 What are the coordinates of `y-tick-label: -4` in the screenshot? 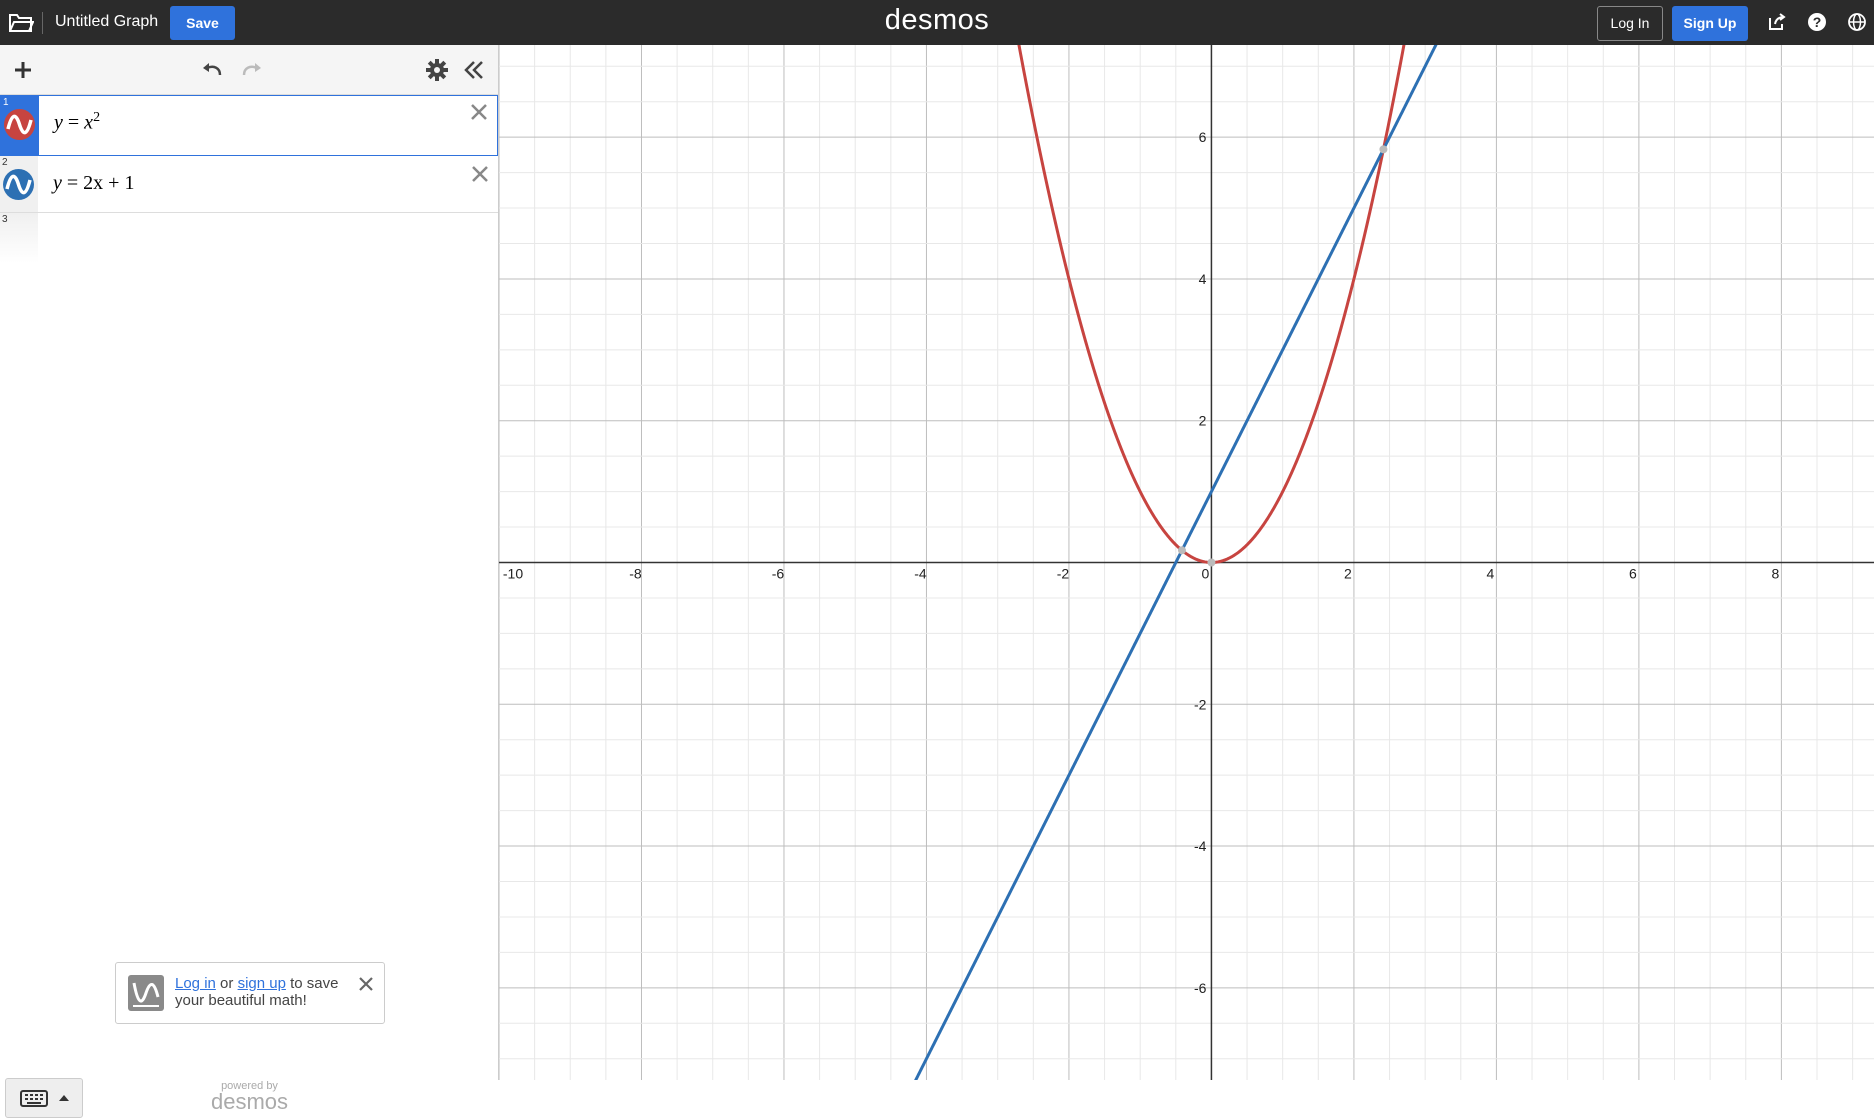 It's located at (1200, 846).